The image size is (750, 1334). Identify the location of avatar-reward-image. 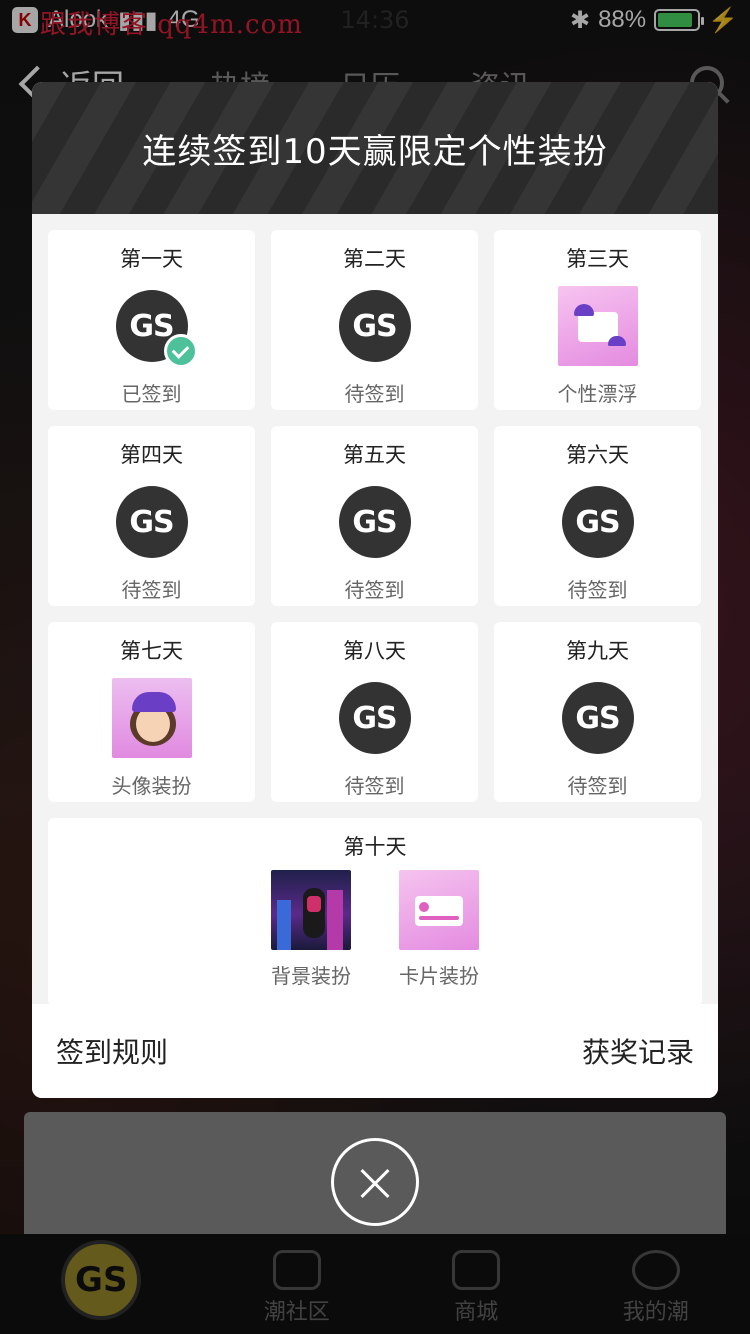
(151, 718).